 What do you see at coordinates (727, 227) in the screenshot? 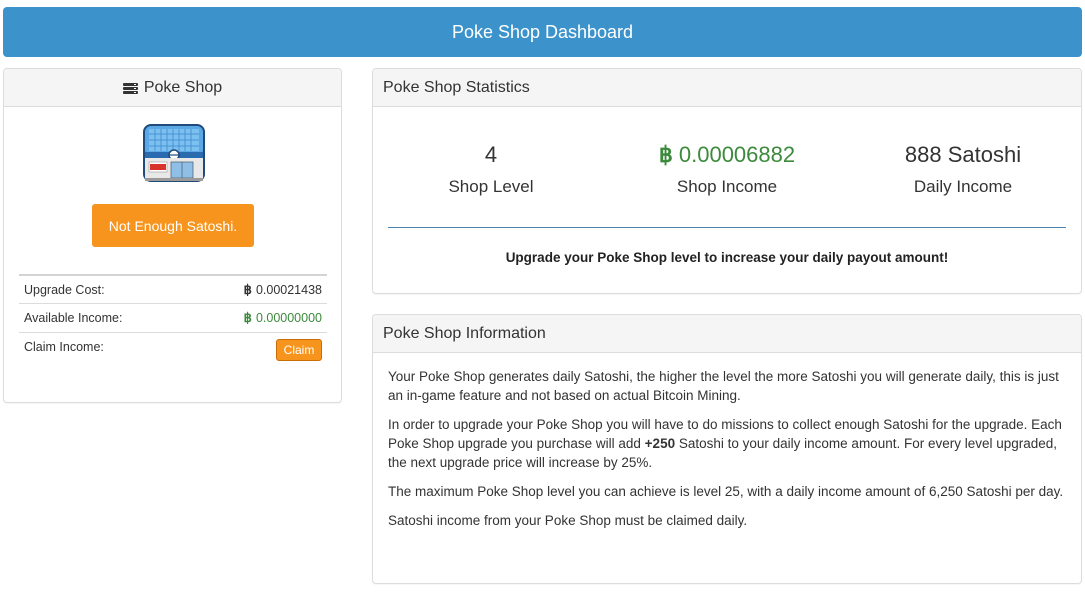
I see `stats-divider` at bounding box center [727, 227].